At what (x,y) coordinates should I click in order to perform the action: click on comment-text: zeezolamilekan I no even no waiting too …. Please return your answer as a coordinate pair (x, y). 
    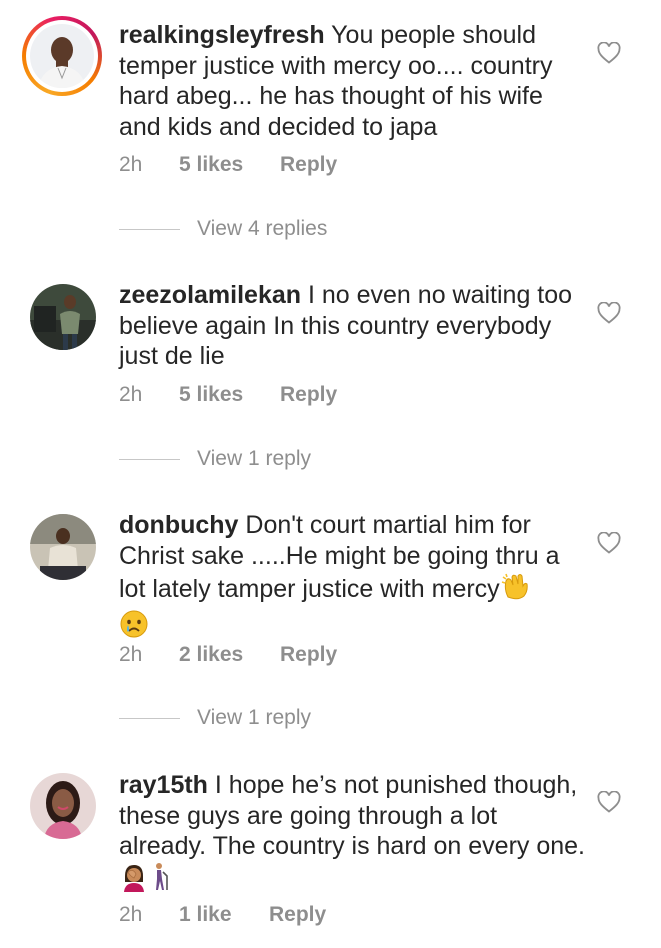
    Looking at the image, I should click on (354, 326).